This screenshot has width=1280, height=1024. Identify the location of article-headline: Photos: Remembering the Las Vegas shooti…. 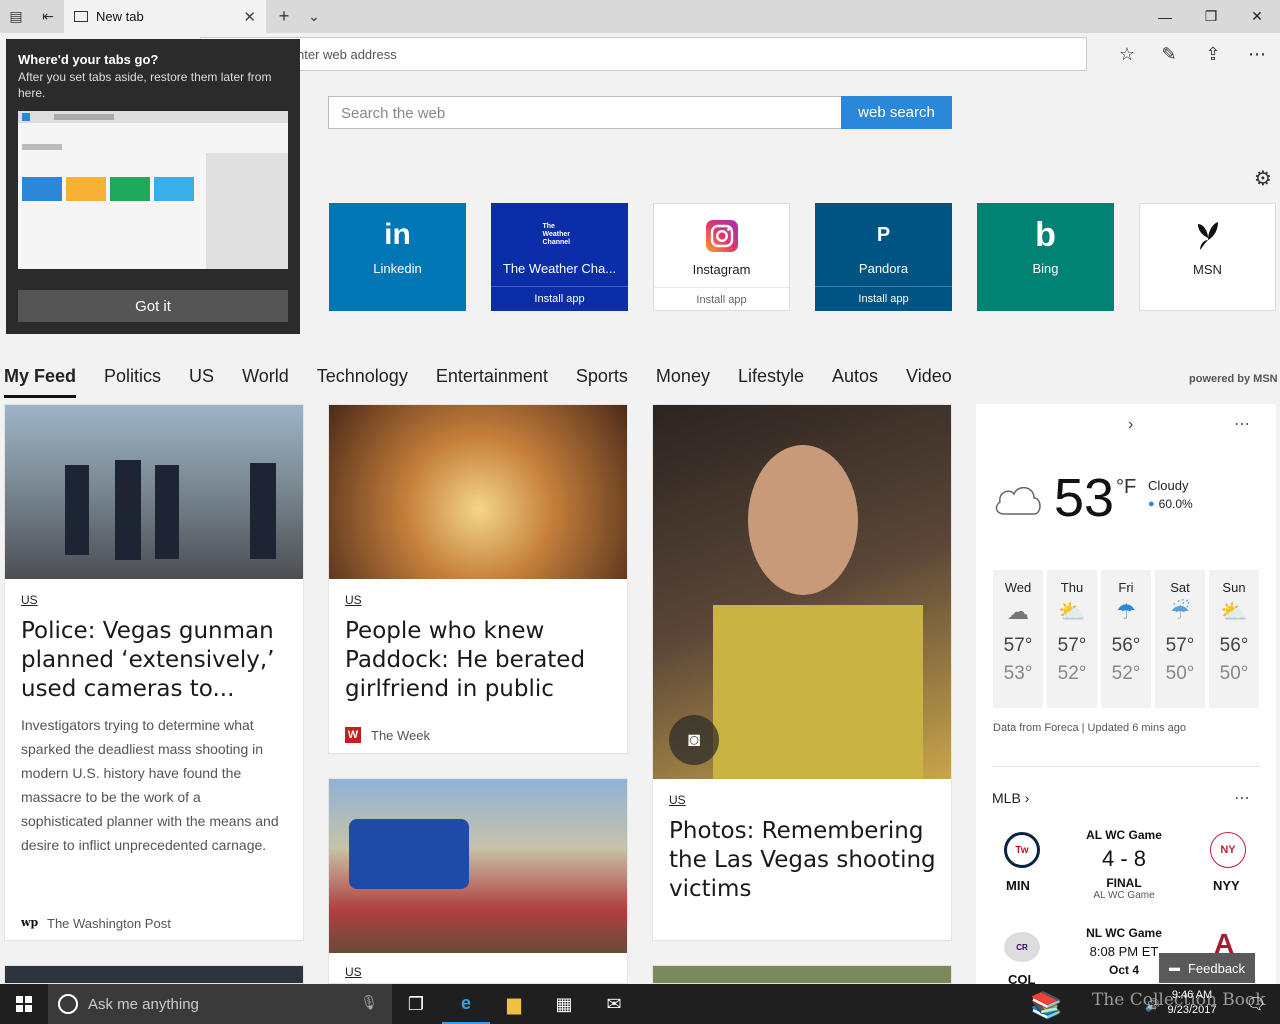
(803, 860).